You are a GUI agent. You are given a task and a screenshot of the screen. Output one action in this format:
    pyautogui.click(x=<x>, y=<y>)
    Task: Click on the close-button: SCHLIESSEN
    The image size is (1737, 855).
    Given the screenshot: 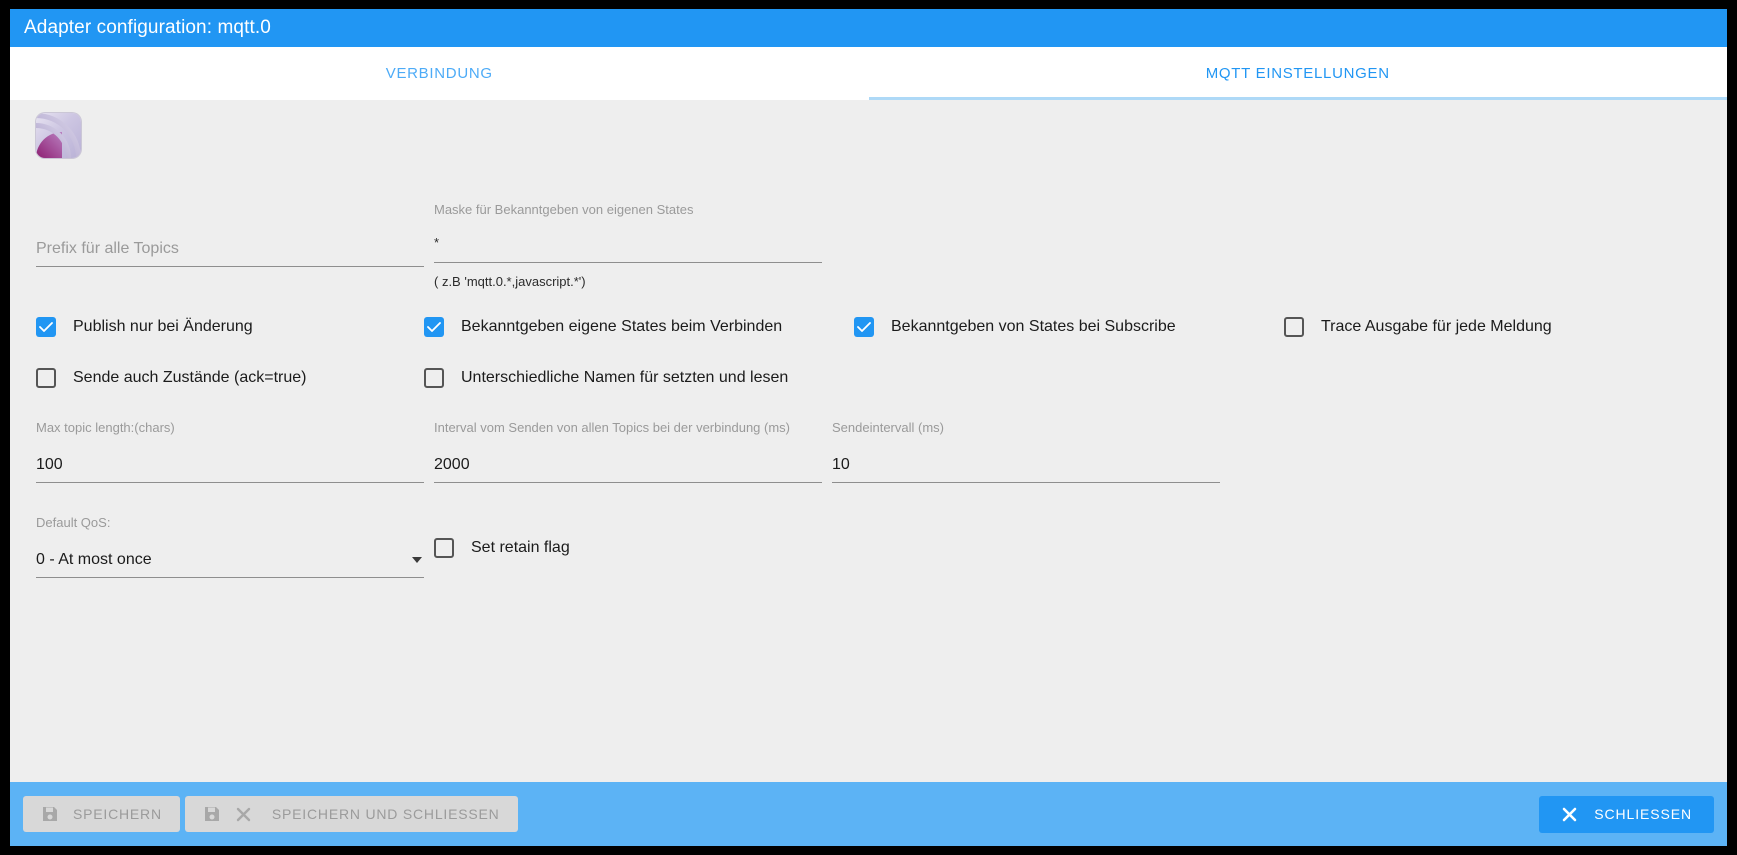 What is the action you would take?
    pyautogui.click(x=1626, y=814)
    